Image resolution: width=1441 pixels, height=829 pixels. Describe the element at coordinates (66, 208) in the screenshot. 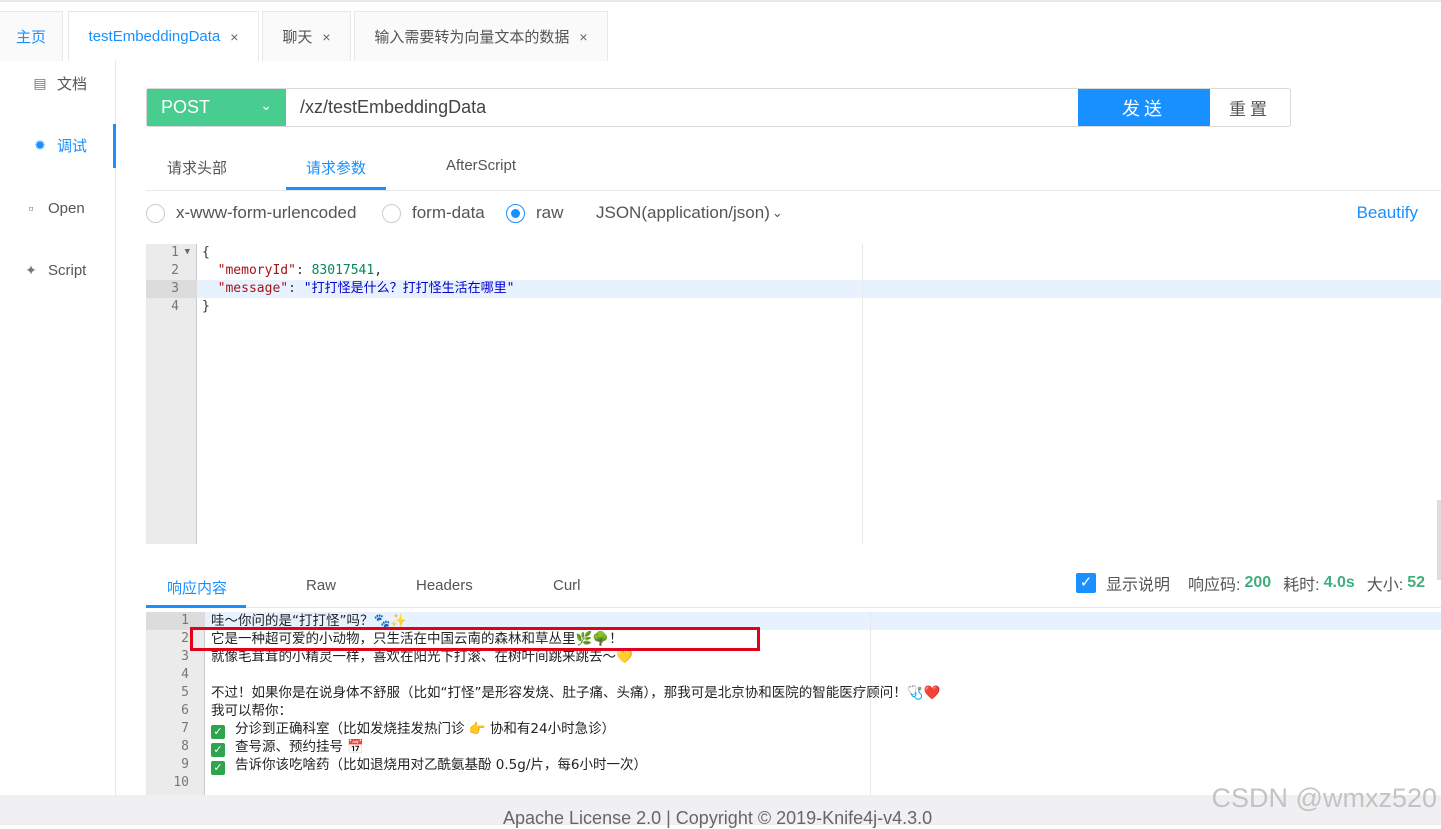

I see `sidebar-item-label: Open` at that location.